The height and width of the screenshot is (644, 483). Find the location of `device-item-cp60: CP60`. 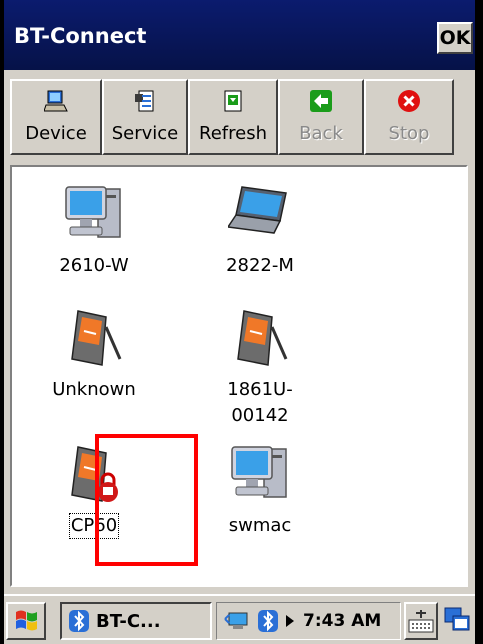

device-item-cp60: CP60 is located at coordinates (94, 491).